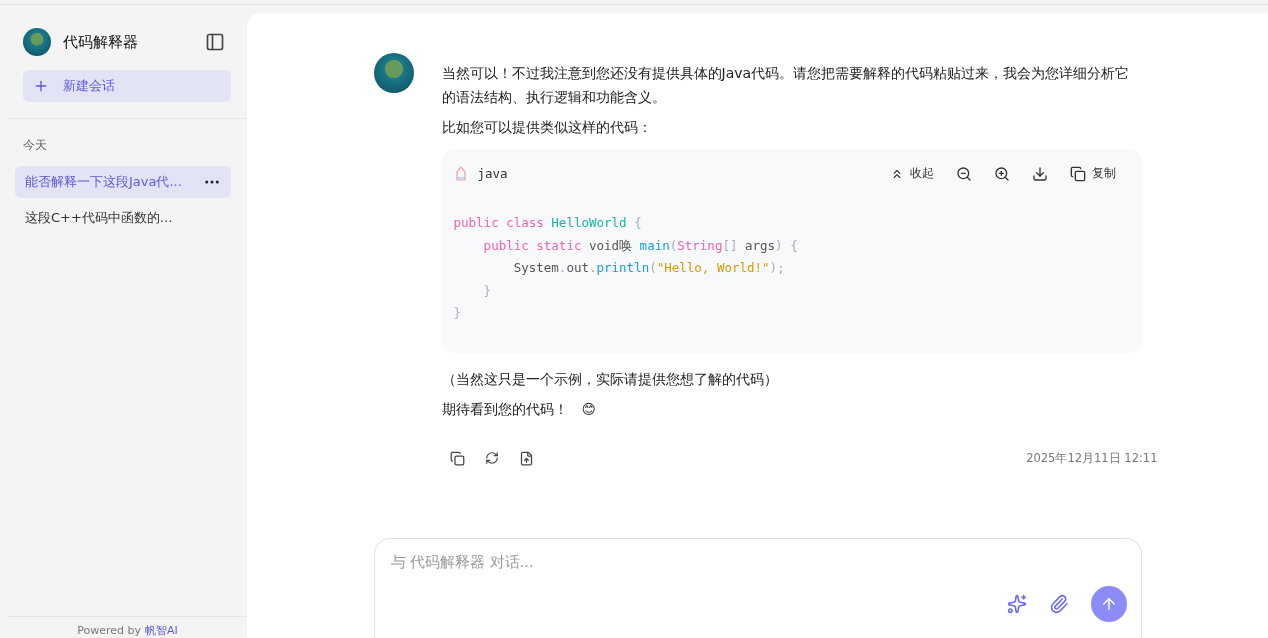 The width and height of the screenshot is (1268, 638). I want to click on new-chat-button: 新建会话, so click(127, 86).